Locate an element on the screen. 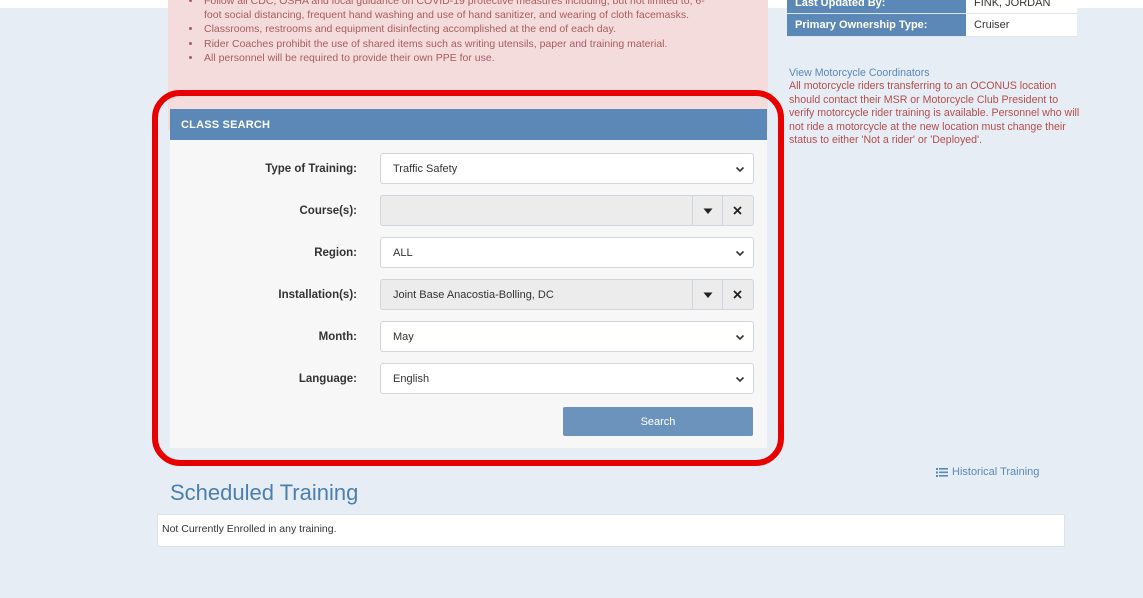 Image resolution: width=1143 pixels, height=598 pixels. info-key: Primary Ownership Type: is located at coordinates (876, 25).